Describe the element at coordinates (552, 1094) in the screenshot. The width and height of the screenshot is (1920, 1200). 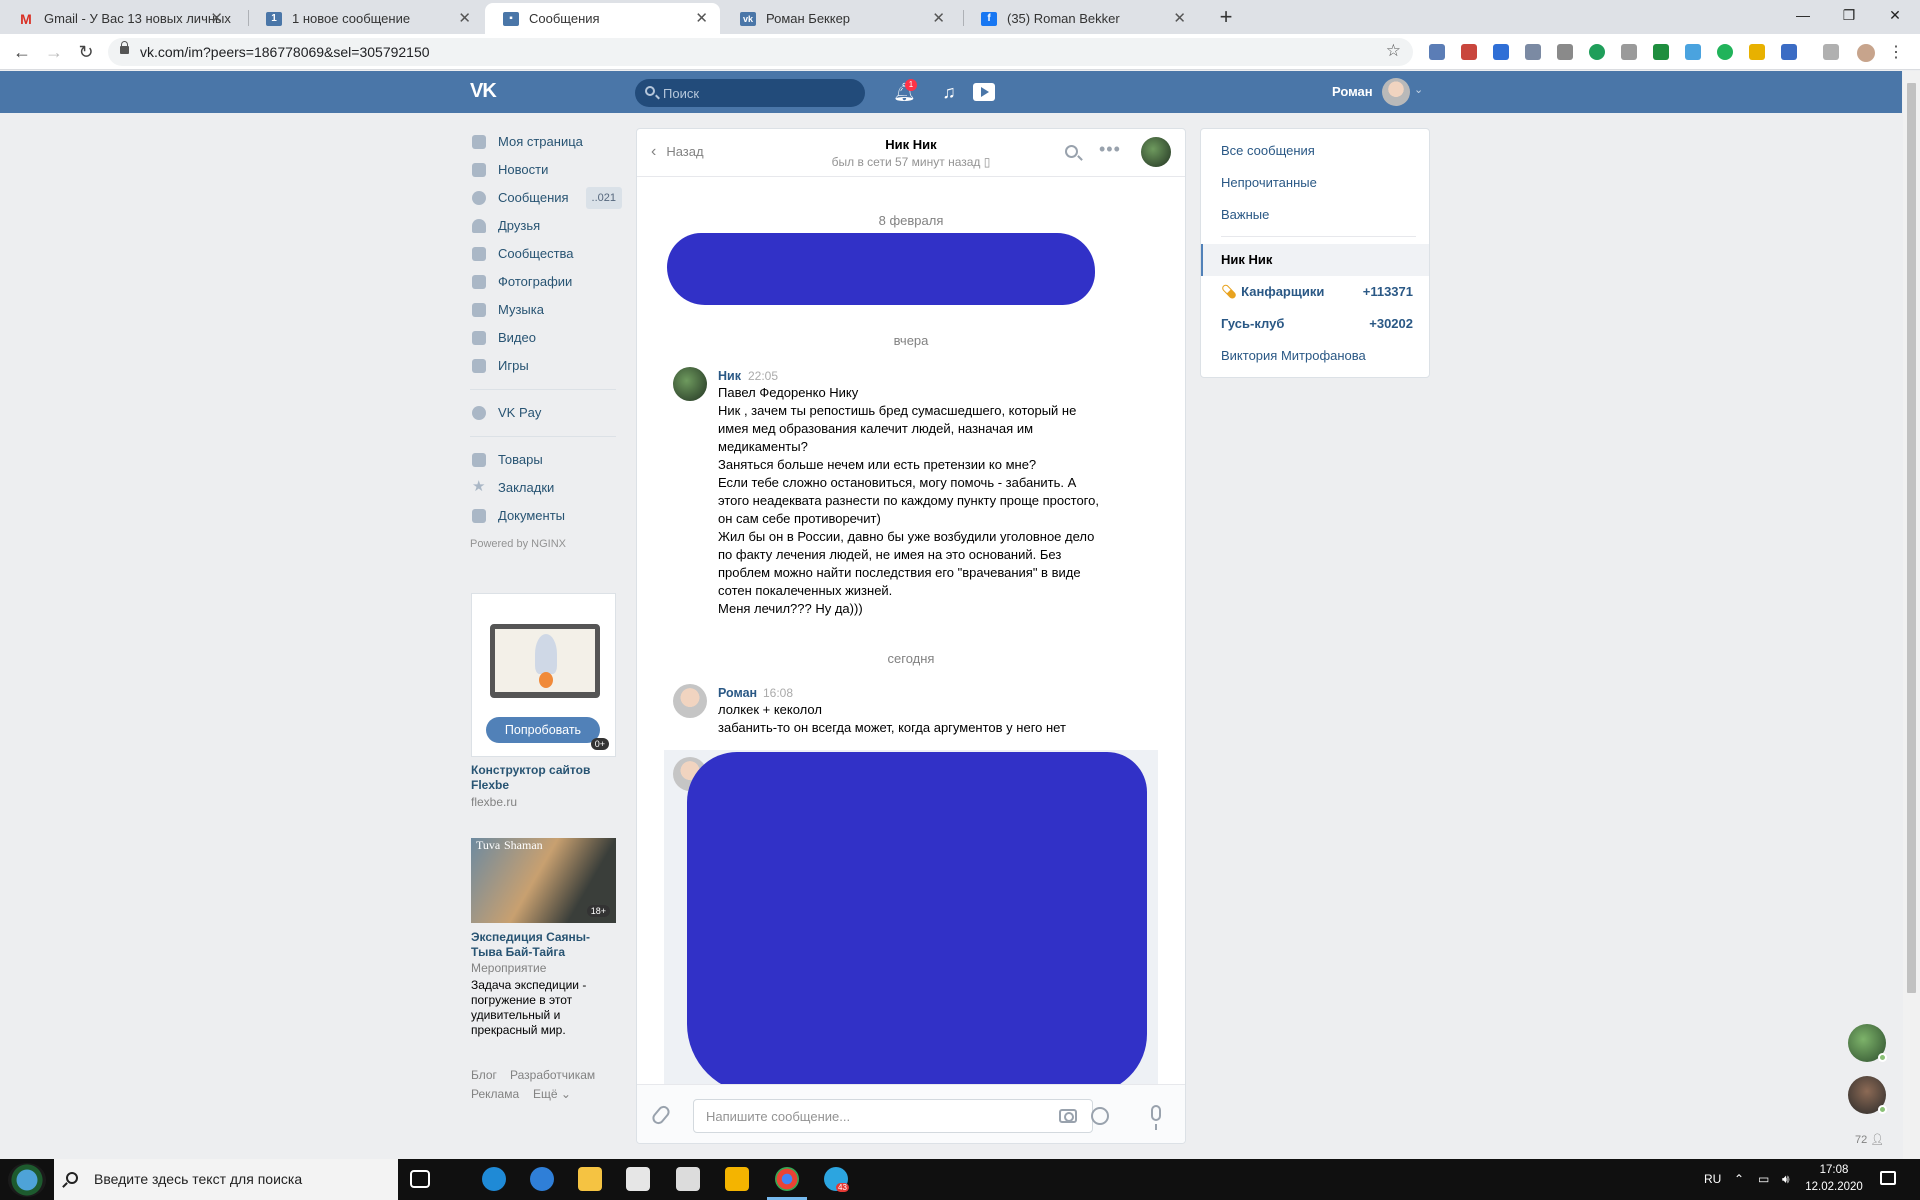
I see `footer-link-more: Ещё ⌄` at that location.